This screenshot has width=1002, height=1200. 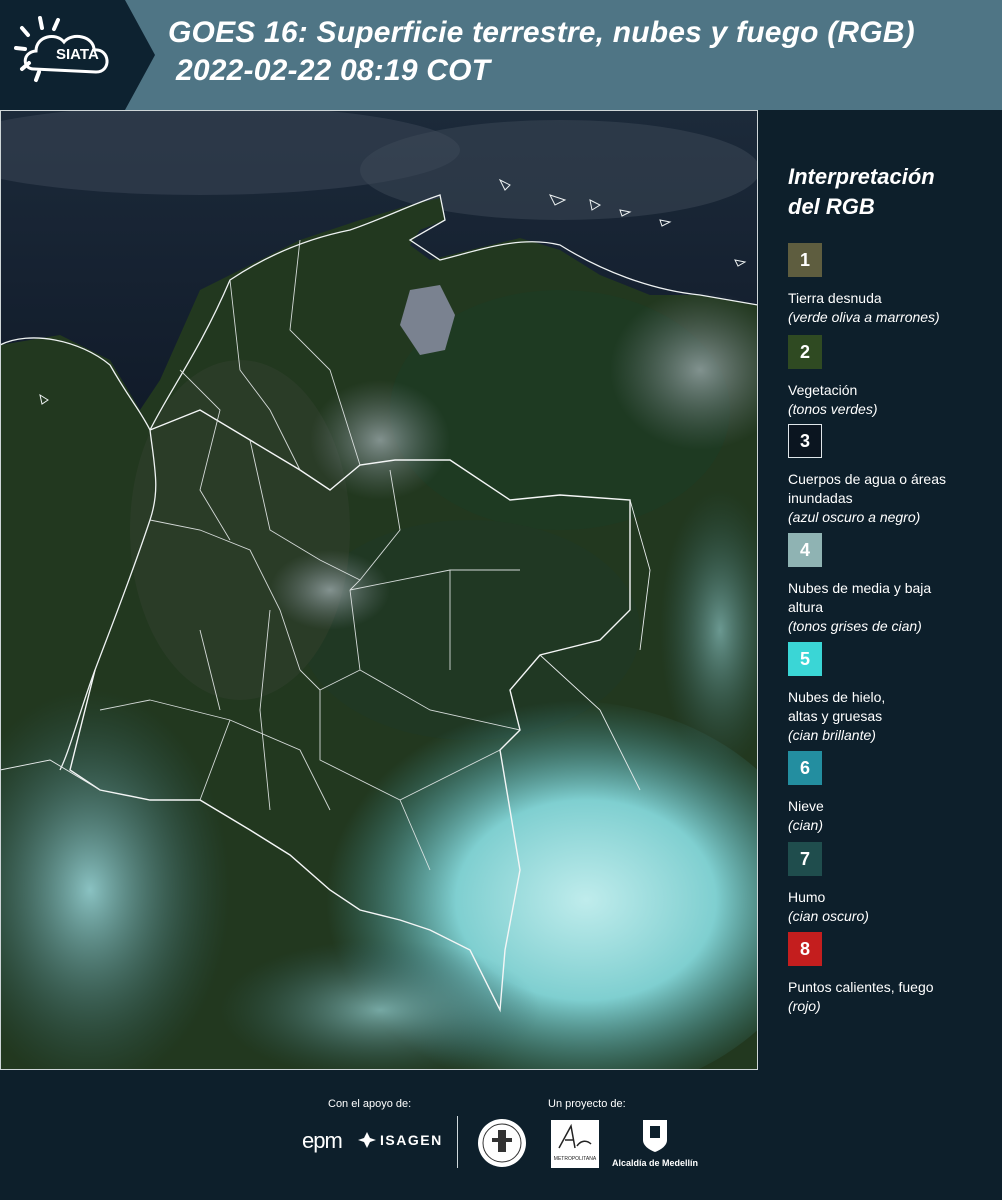 What do you see at coordinates (655, 1136) in the screenshot?
I see `medellin-coat-of-arms-icon` at bounding box center [655, 1136].